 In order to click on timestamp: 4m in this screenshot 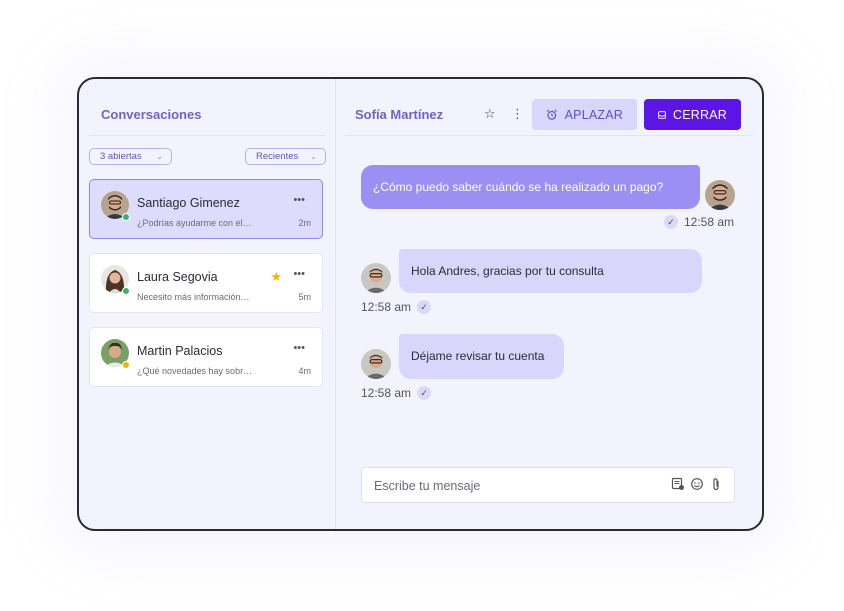, I will do `click(304, 371)`.